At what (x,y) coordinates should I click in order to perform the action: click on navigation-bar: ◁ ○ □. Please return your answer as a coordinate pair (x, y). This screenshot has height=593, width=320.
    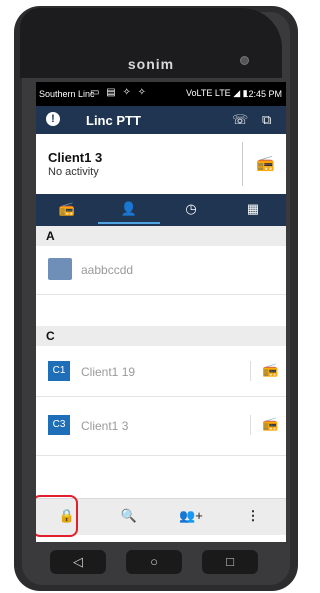
    Looking at the image, I should click on (153, 561).